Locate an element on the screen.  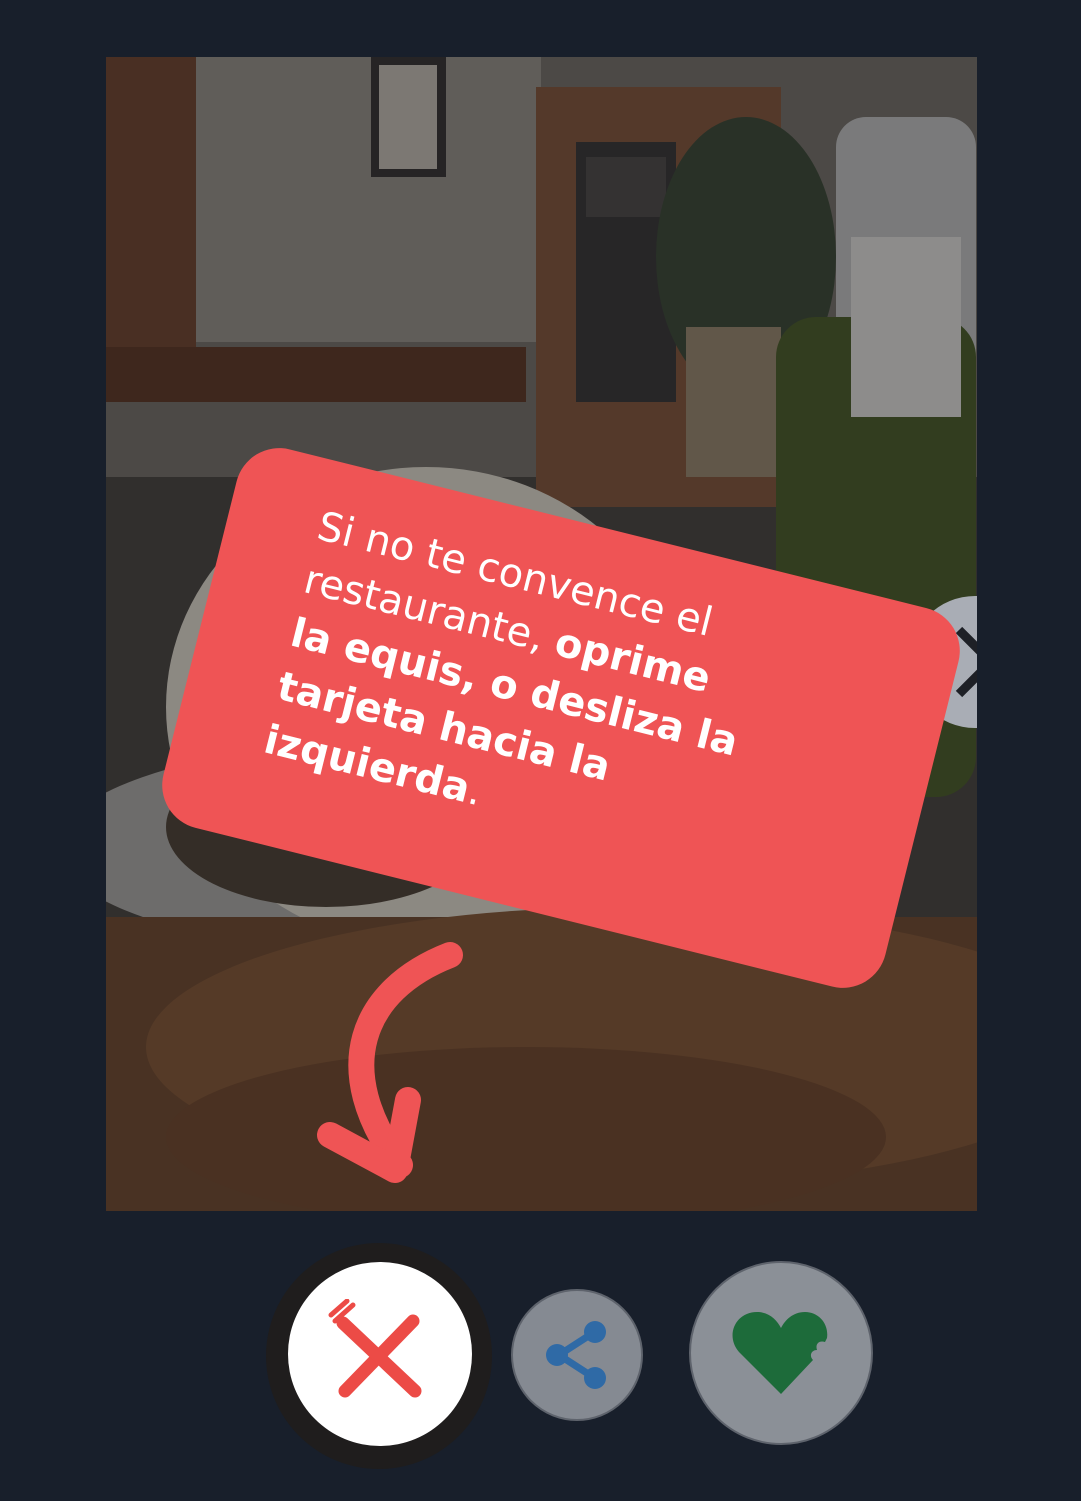
share-button is located at coordinates (577, 1355).